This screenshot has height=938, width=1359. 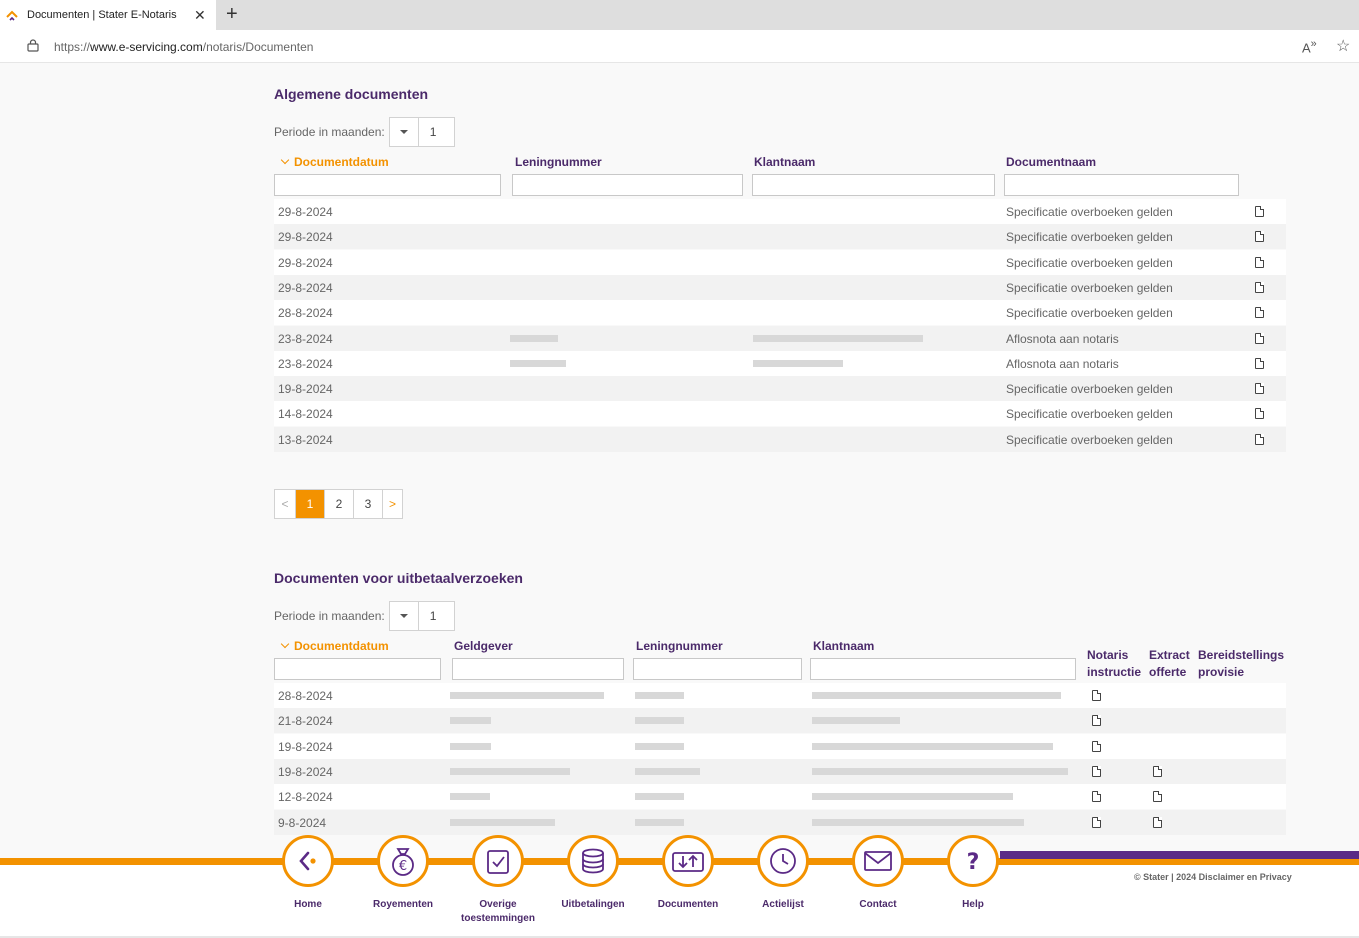 I want to click on home-back-icon, so click(x=308, y=861).